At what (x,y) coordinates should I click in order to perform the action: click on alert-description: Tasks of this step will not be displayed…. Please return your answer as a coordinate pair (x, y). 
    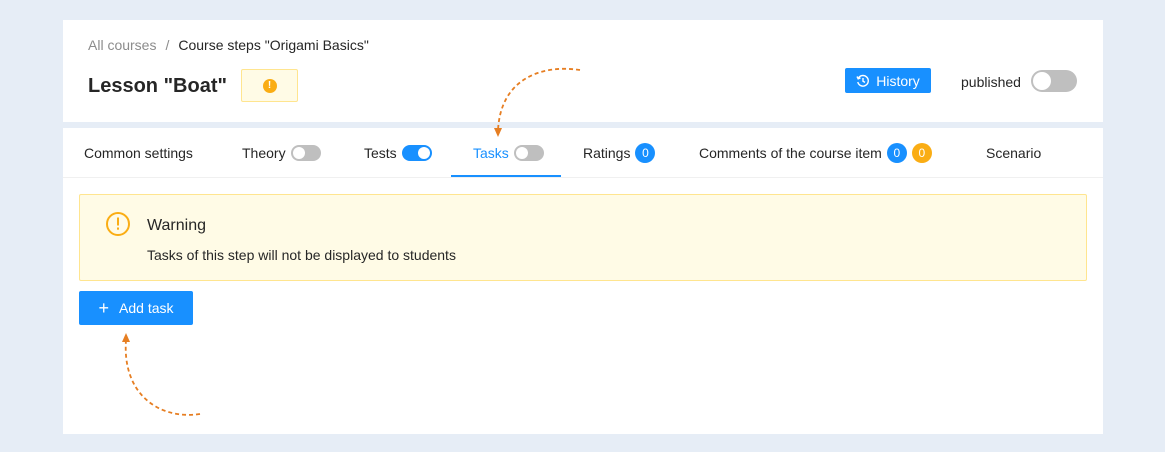
    Looking at the image, I should click on (301, 255).